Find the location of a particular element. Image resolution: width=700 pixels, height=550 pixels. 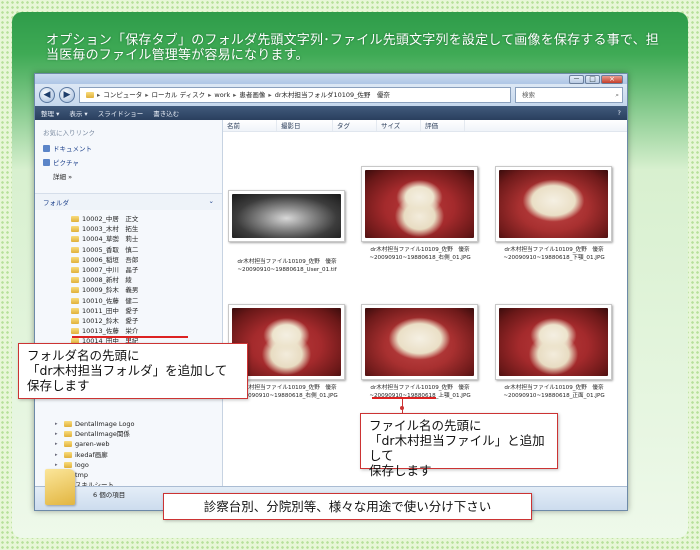

tree-folder-item: ▸ DentalImage関係 is located at coordinates (128, 434).